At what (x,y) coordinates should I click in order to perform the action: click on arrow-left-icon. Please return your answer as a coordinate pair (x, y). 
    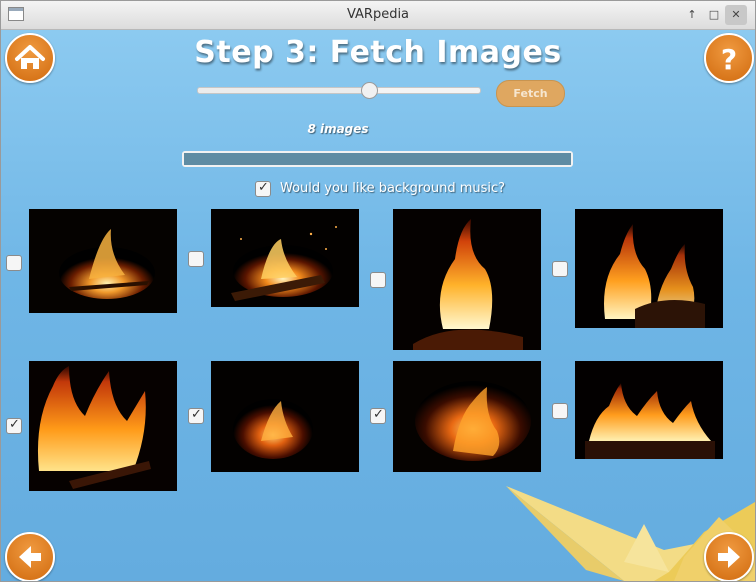
    Looking at the image, I should click on (30, 557).